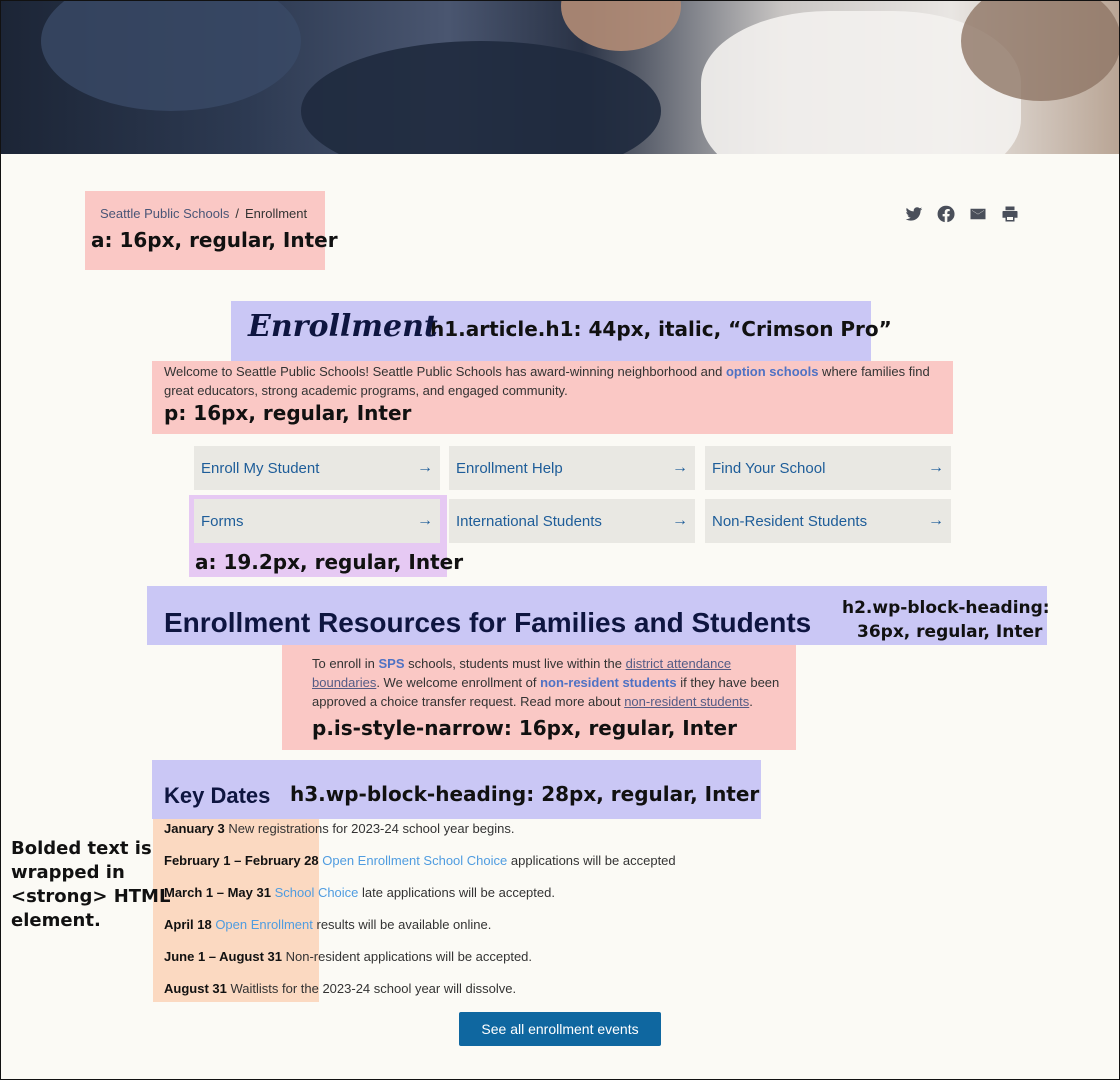  Describe the element at coordinates (946, 214) in the screenshot. I see `facebook-icon` at that location.